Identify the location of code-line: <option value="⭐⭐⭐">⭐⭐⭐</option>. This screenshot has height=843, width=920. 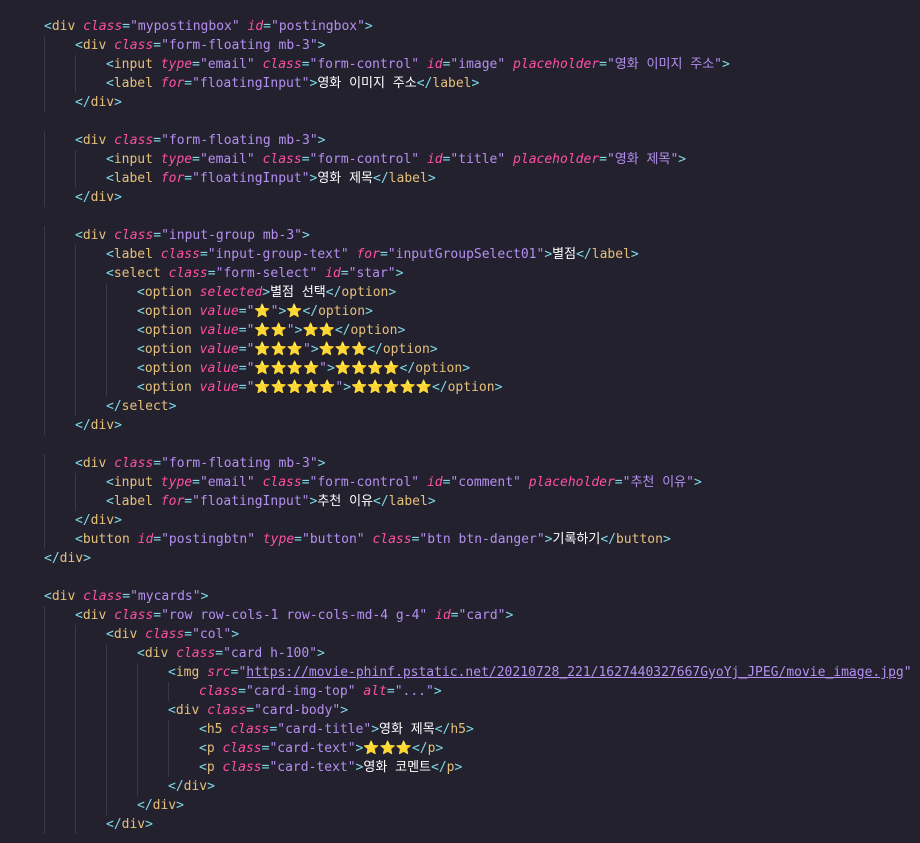
(460, 349).